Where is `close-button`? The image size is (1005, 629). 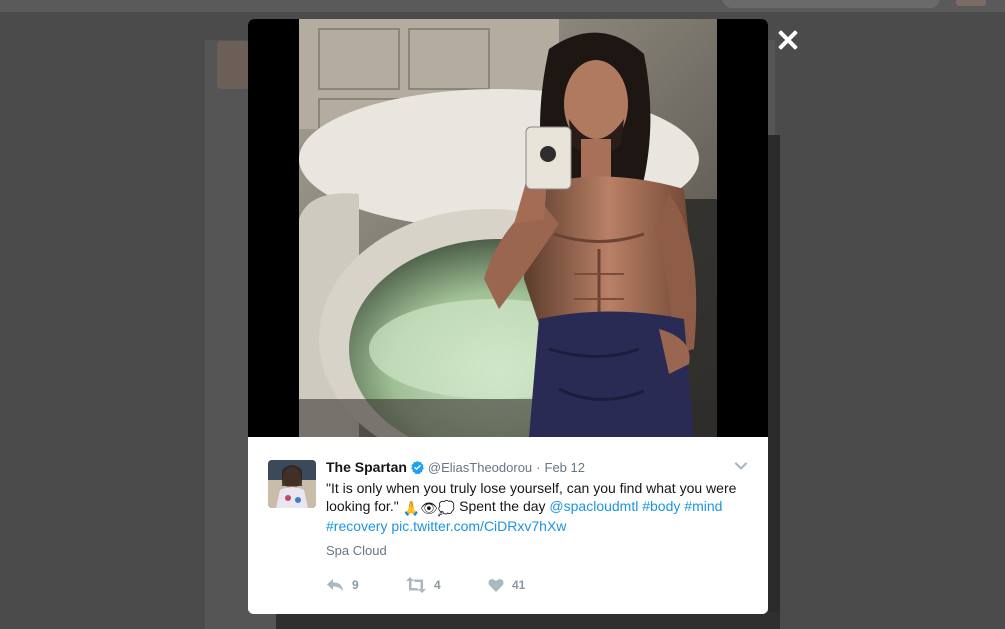 close-button is located at coordinates (788, 40).